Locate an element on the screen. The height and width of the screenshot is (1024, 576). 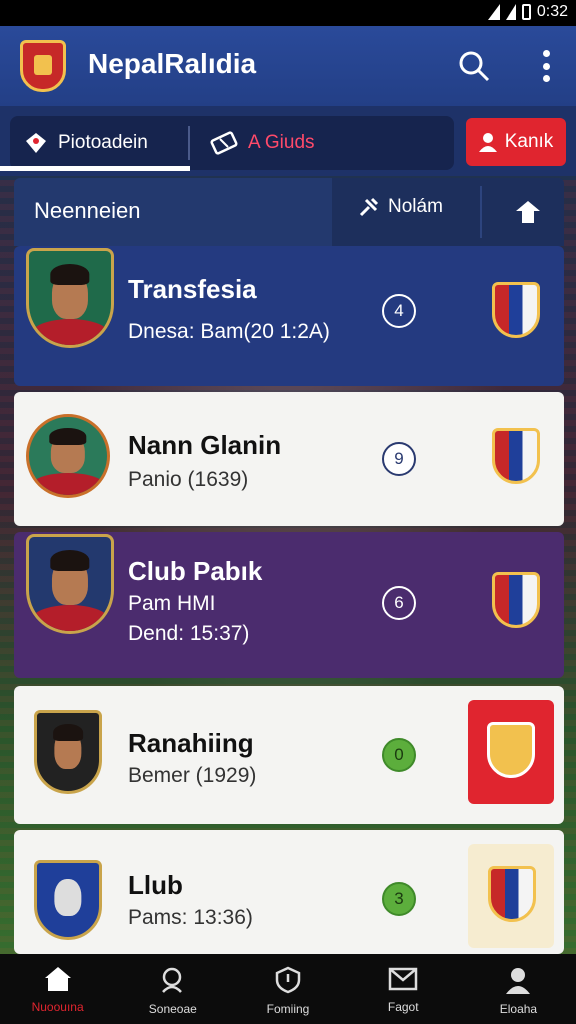
mail-icon is located at coordinates (403, 979).